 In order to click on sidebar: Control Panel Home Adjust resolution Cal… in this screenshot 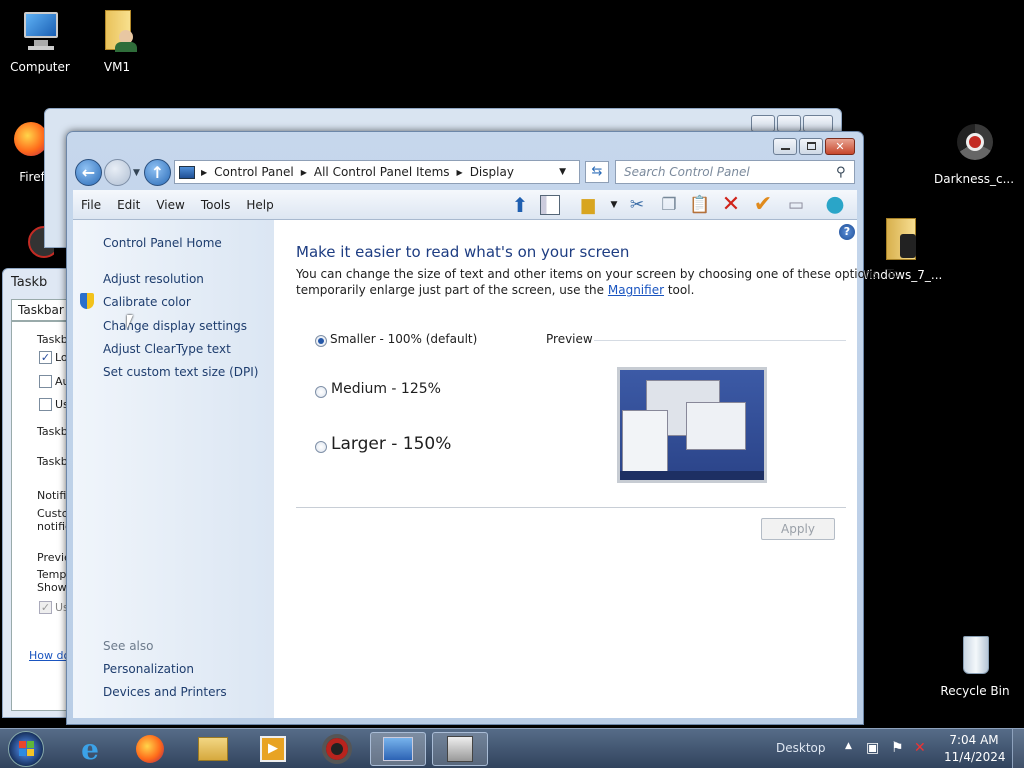, I will do `click(173, 469)`.